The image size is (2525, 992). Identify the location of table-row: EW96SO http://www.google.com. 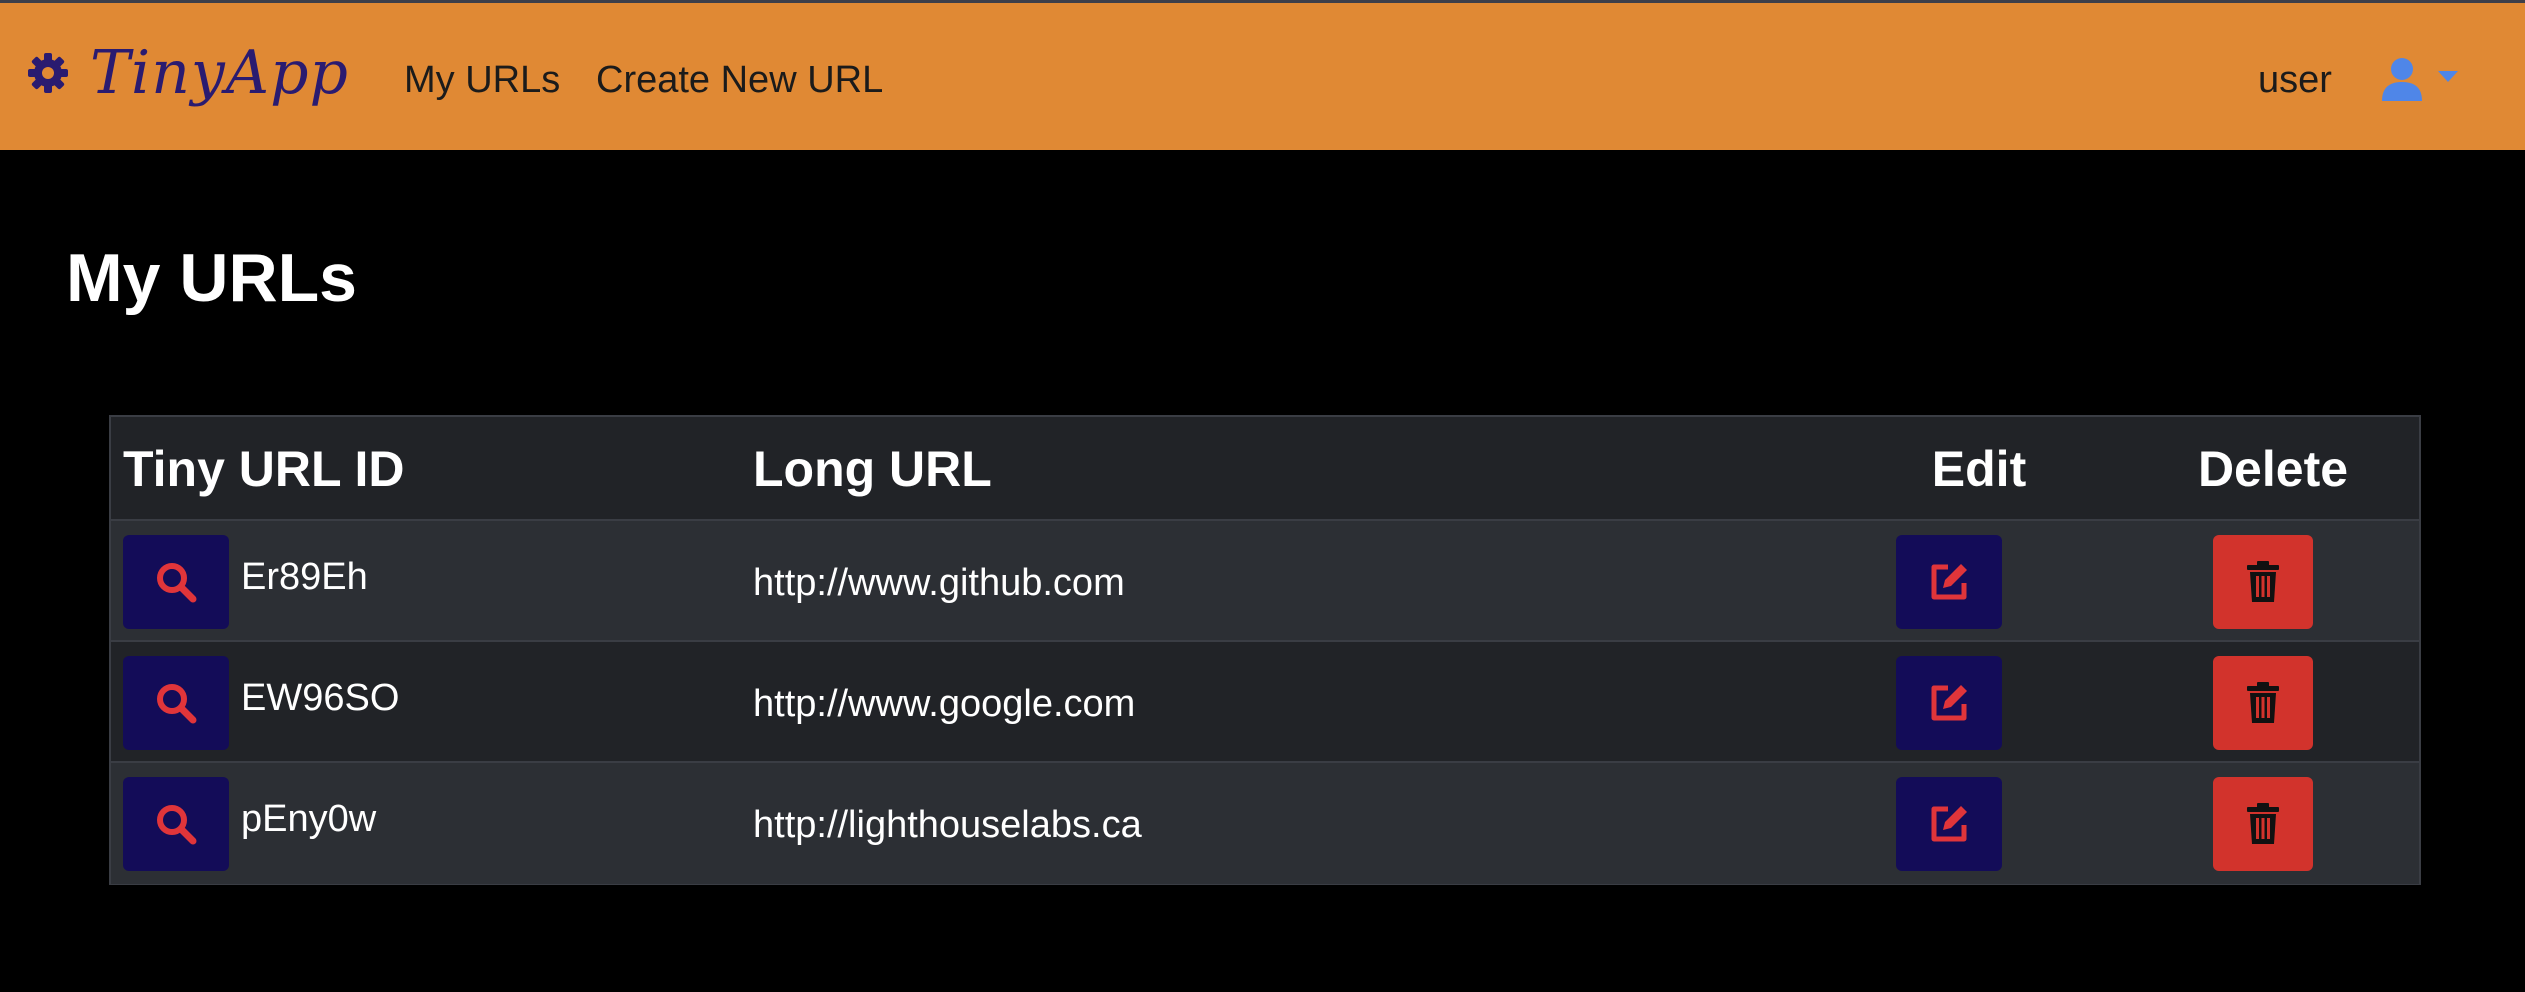
(1265, 702).